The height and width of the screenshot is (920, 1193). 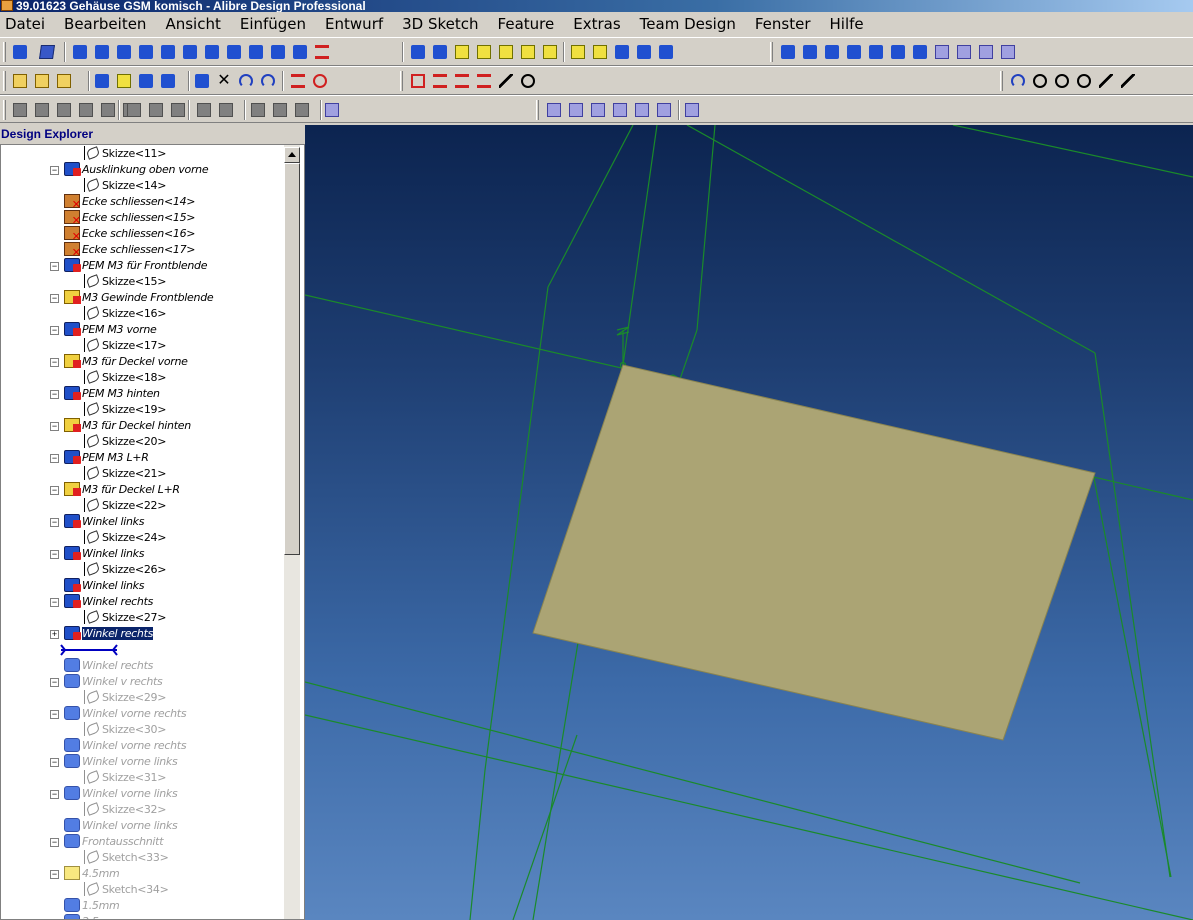 I want to click on menu-datei: Datei, so click(x=28, y=24).